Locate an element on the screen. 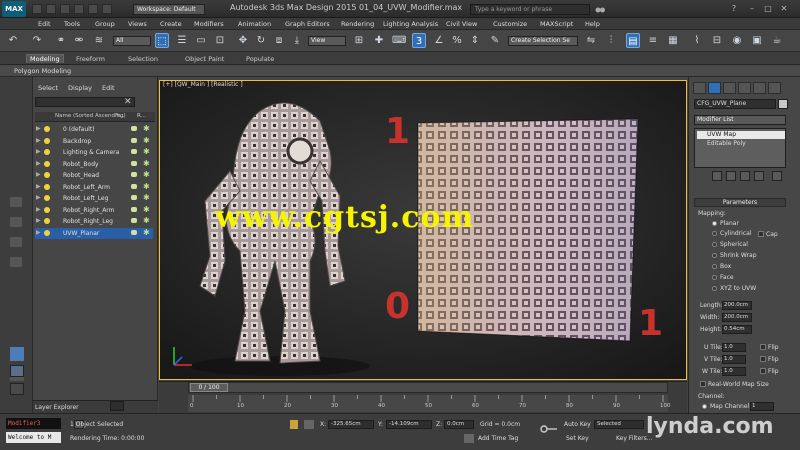  map-channel-spinner: 1 is located at coordinates (762, 406).